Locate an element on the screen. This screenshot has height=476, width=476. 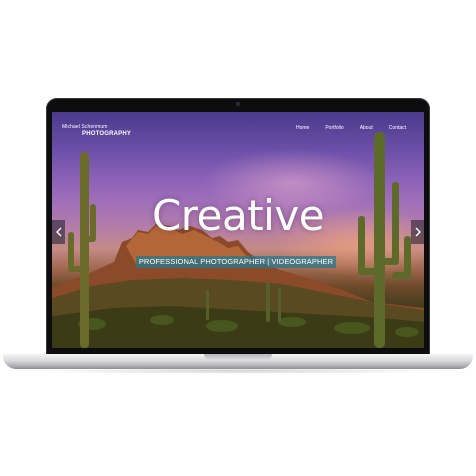
nav-portfolio-link: Portfolio is located at coordinates (334, 128).